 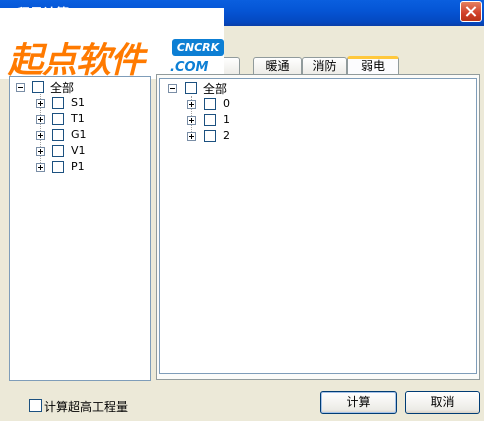 I want to click on tree-item: S1, so click(x=86, y=103).